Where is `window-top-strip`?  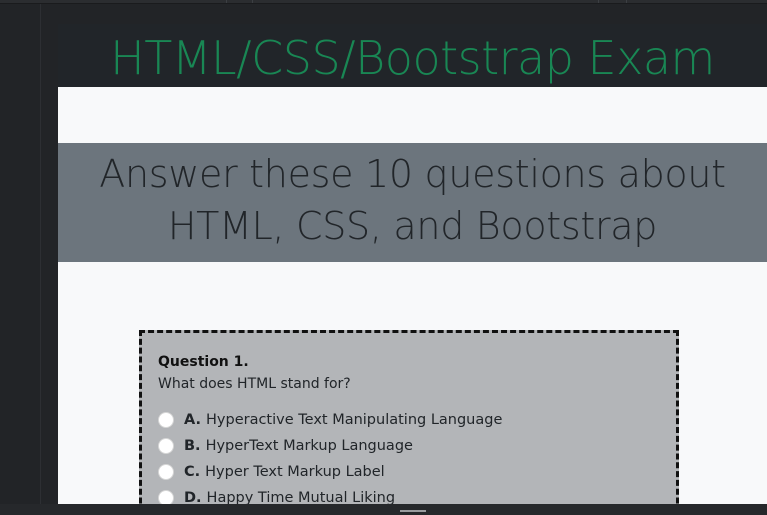
window-top-strip is located at coordinates (383, 2).